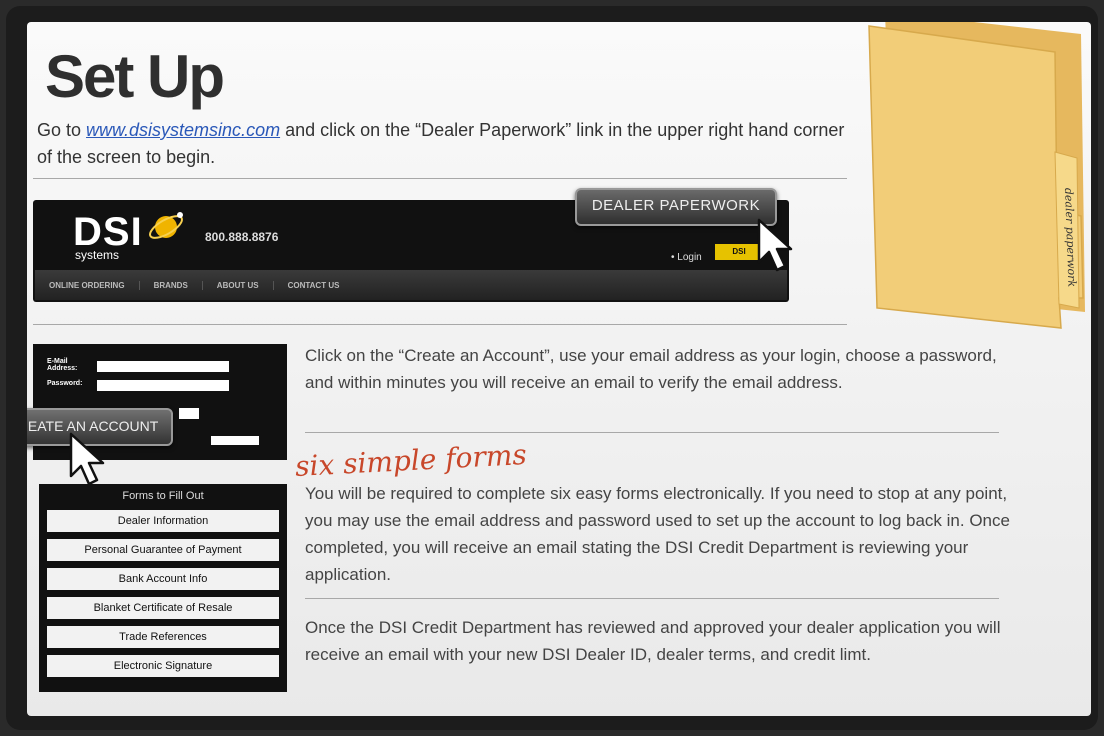  I want to click on dsi-logo-sub: systems, so click(97, 255).